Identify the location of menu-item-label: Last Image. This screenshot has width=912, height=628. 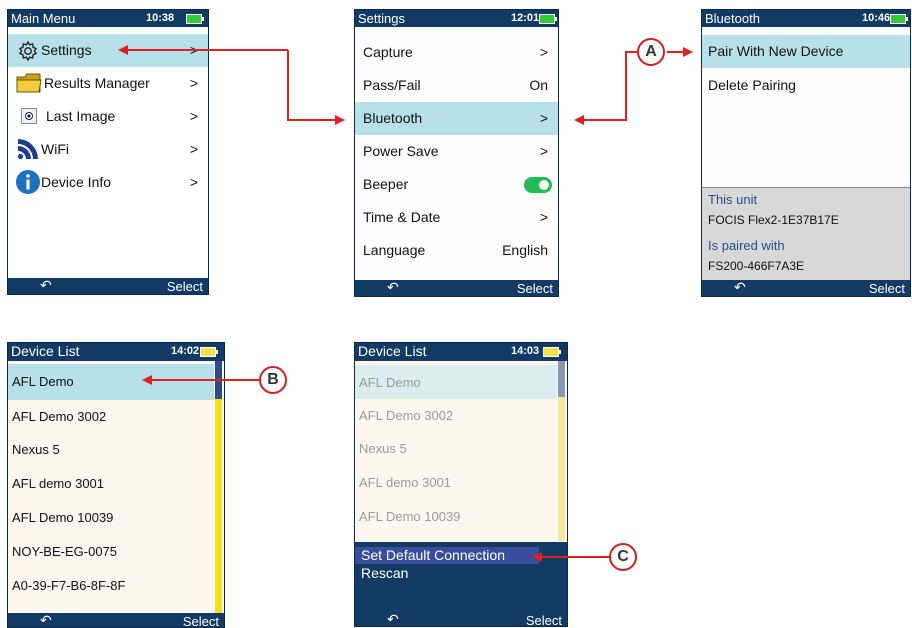
(81, 116).